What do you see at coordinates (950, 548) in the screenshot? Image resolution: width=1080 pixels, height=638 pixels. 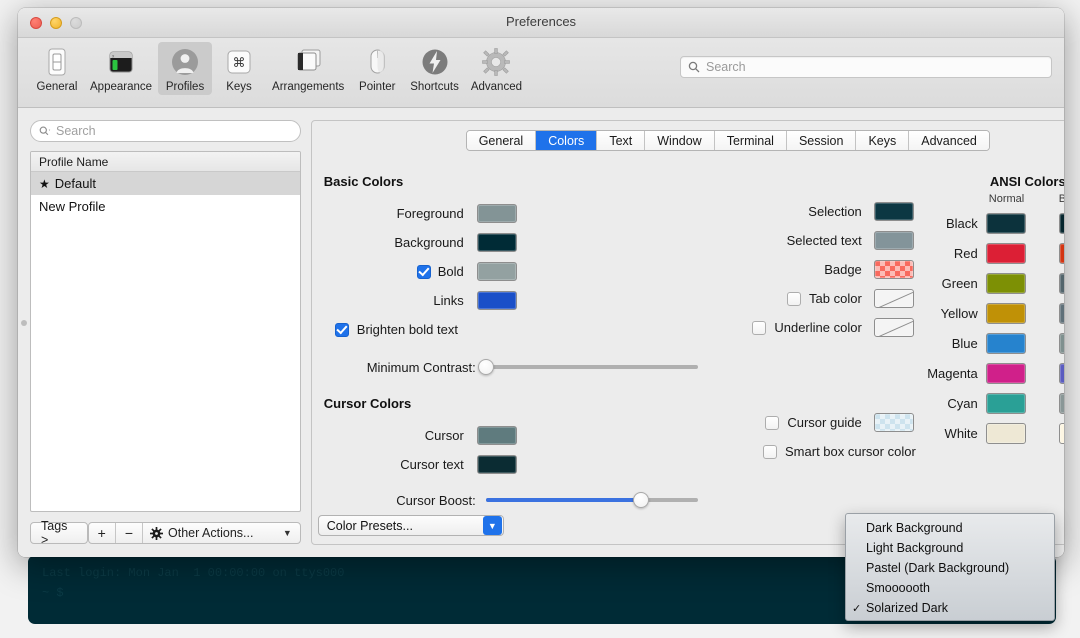 I see `menu-item-light-background: Light Background` at bounding box center [950, 548].